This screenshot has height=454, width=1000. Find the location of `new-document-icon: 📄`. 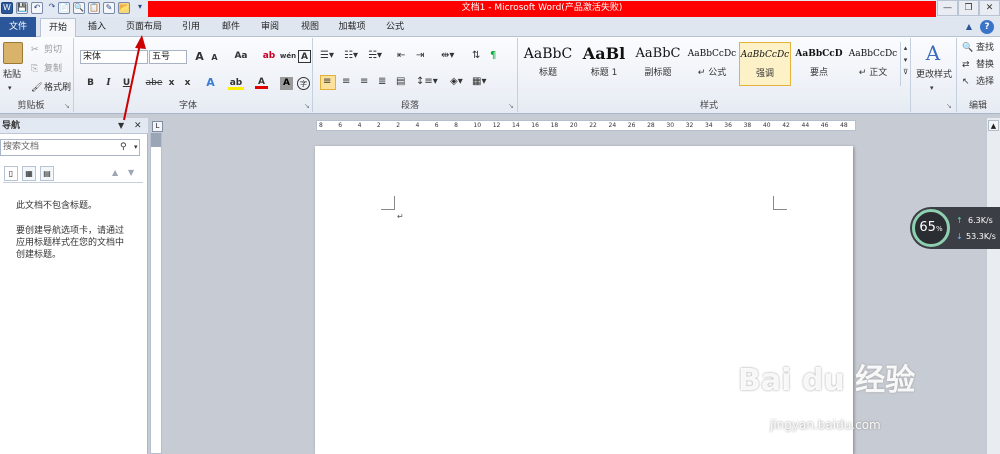

new-document-icon: 📄 is located at coordinates (64, 8).